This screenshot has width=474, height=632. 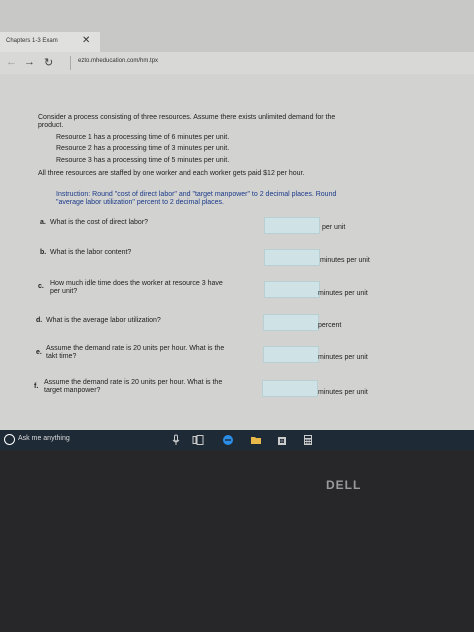 What do you see at coordinates (292, 225) in the screenshot?
I see `answer-a-input` at bounding box center [292, 225].